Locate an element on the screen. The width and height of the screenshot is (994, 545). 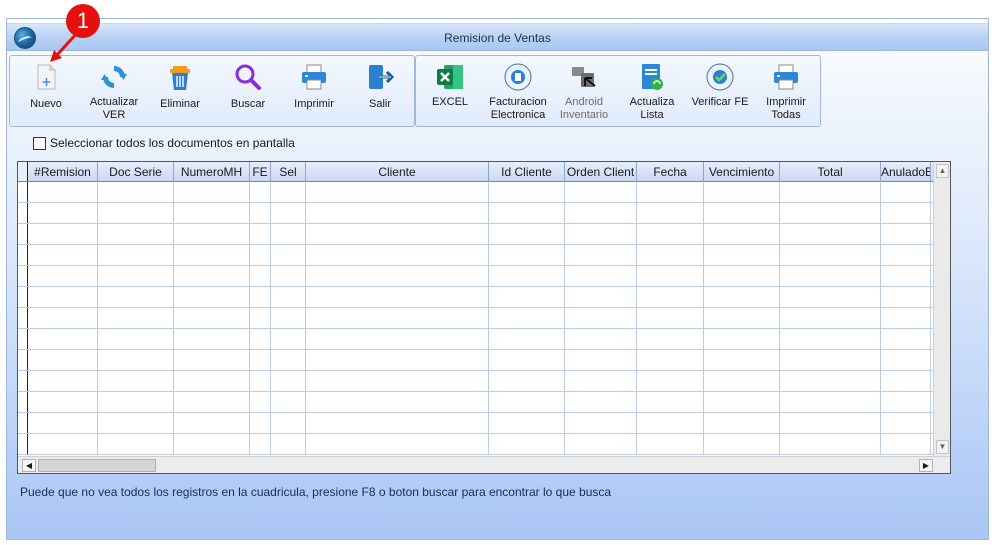
buscar-button: Buscar is located at coordinates (248, 92).